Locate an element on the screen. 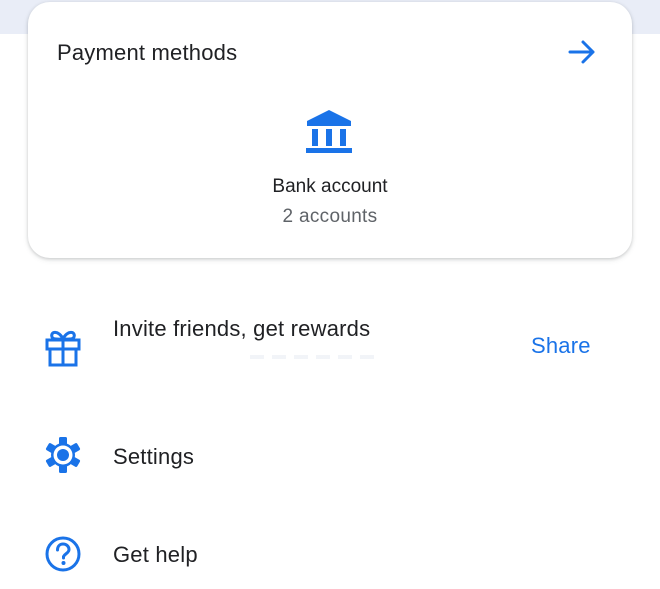 The height and width of the screenshot is (589, 660). settings-label: Settings is located at coordinates (154, 456).